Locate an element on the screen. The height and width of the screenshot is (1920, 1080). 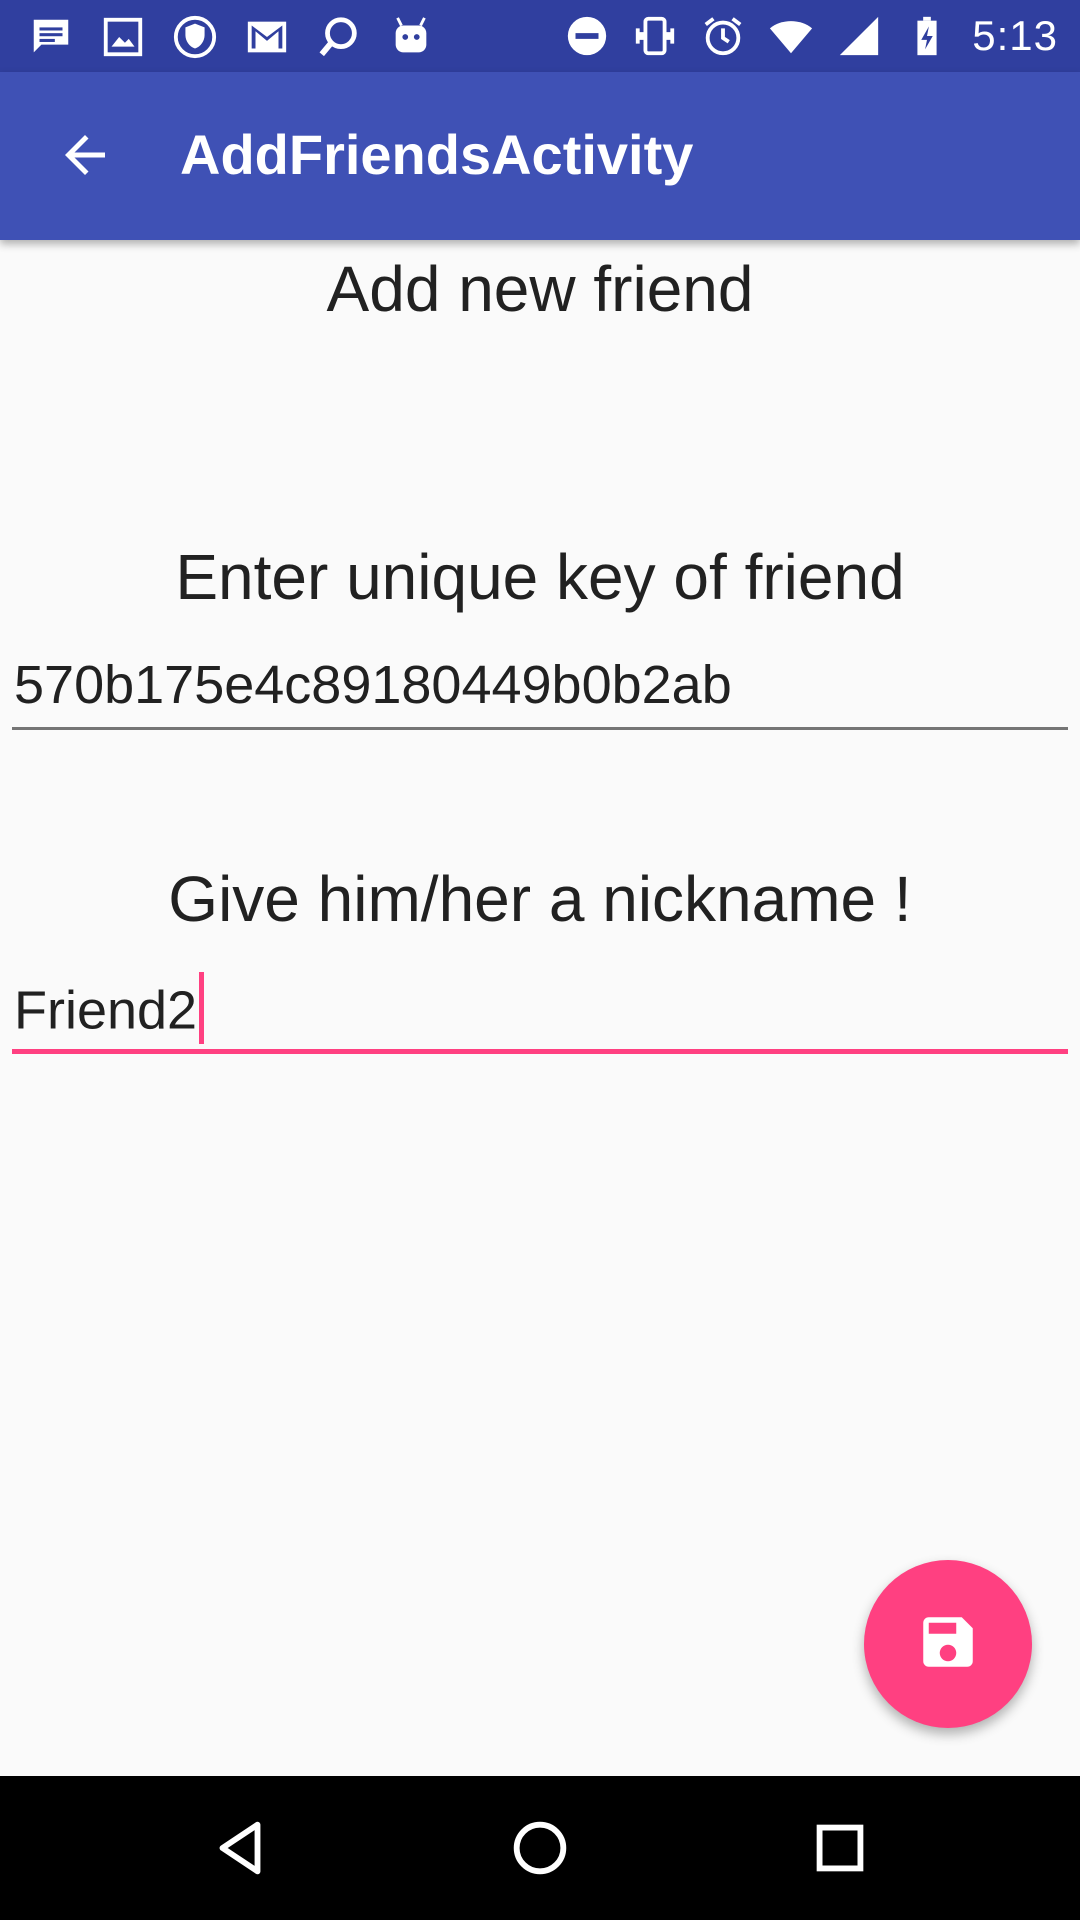
nickname-label: Give him/her a nickname ! is located at coordinates (540, 899).